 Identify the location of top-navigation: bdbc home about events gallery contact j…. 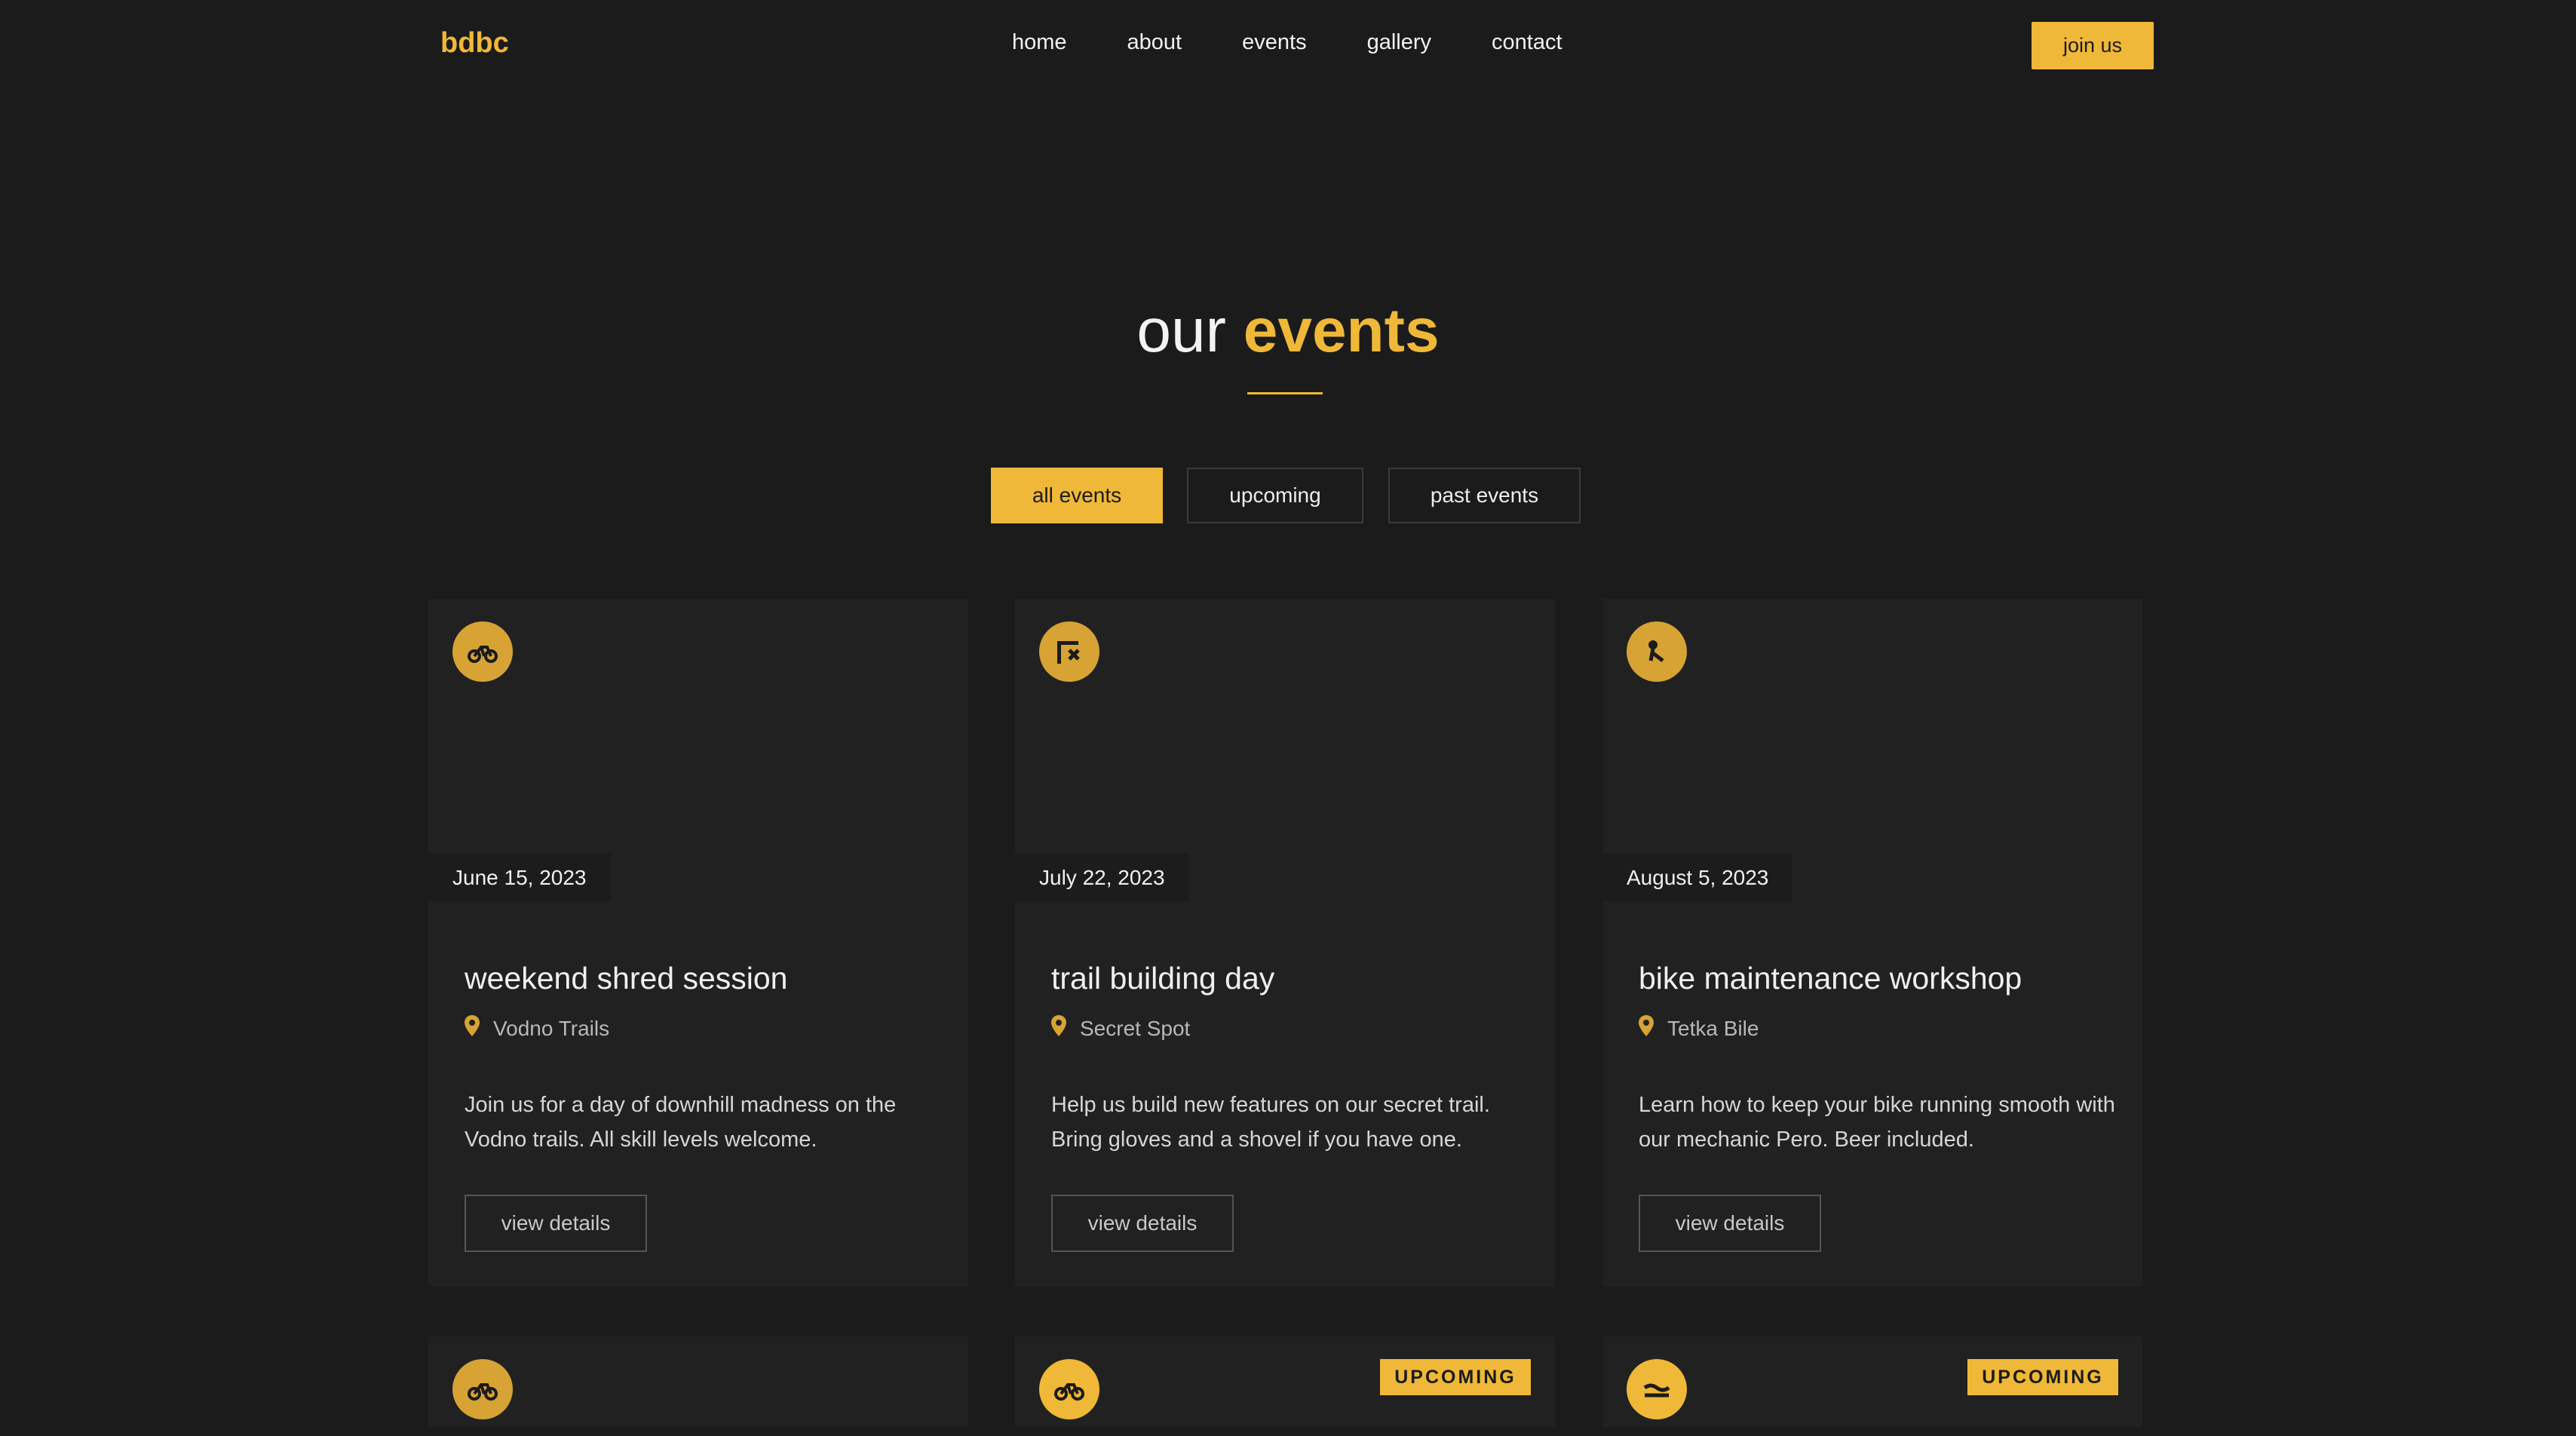
(1288, 45).